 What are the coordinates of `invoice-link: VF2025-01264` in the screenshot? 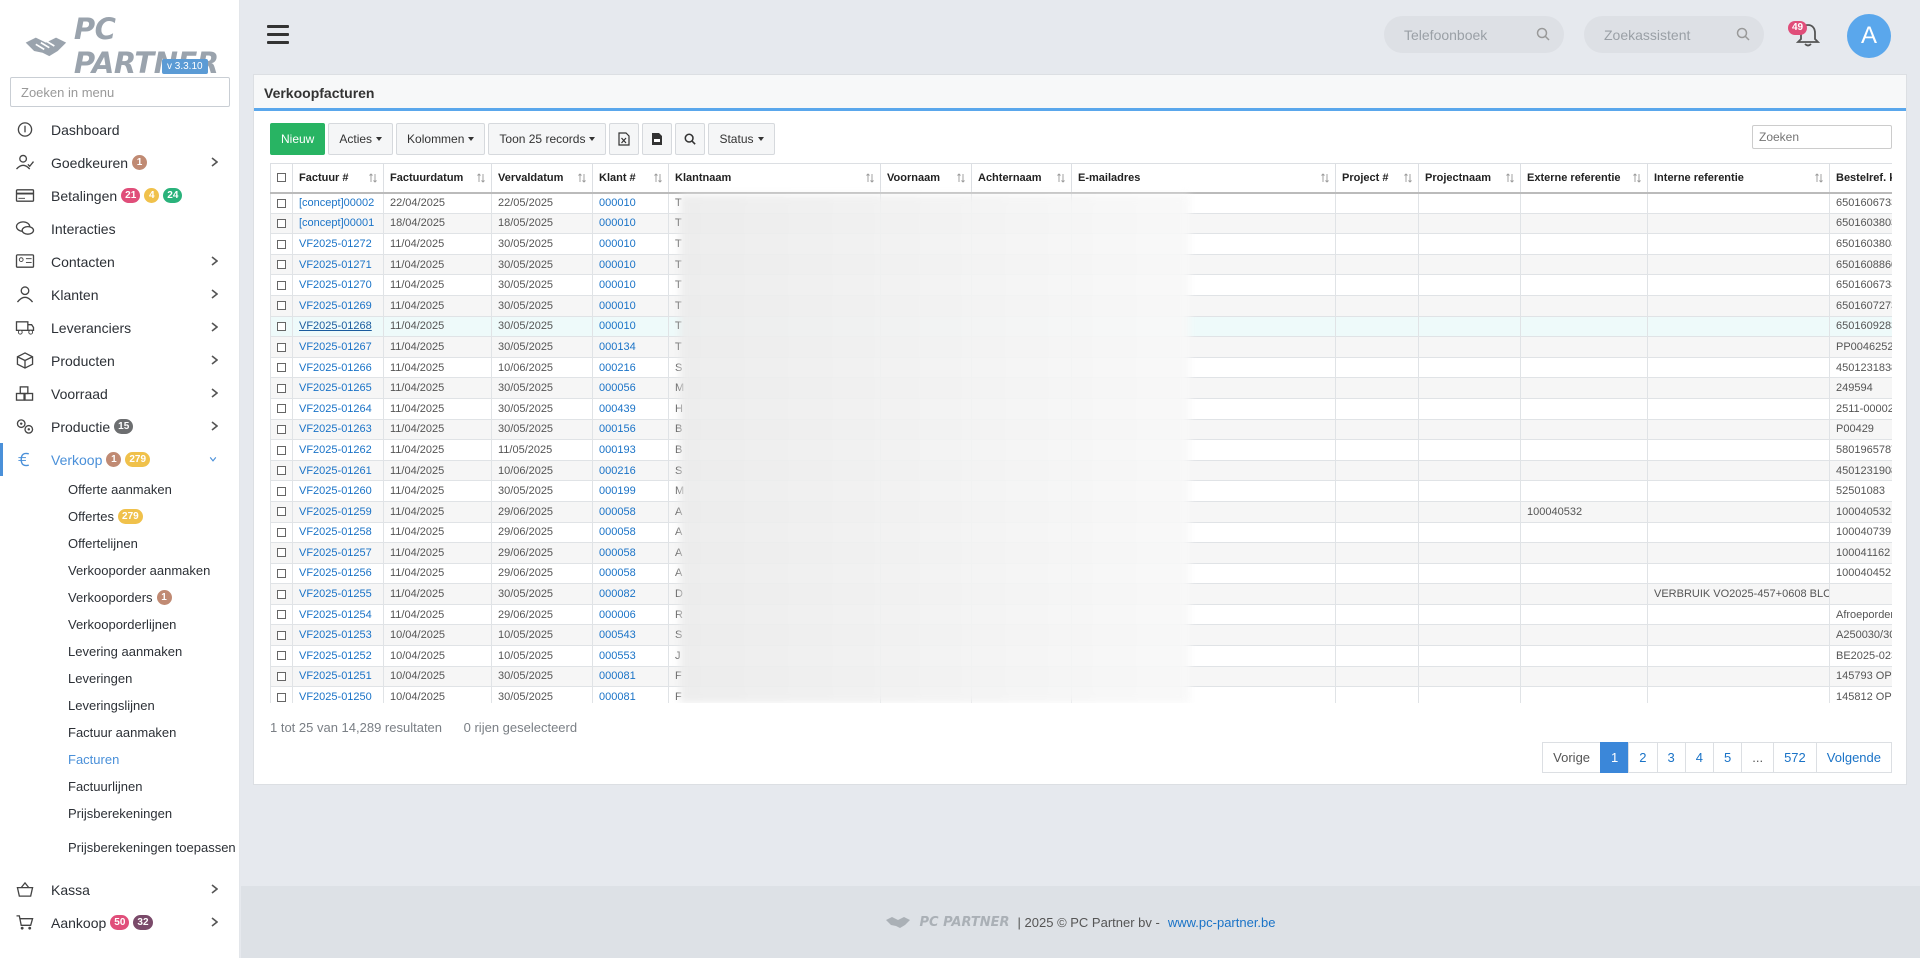 It's located at (335, 409).